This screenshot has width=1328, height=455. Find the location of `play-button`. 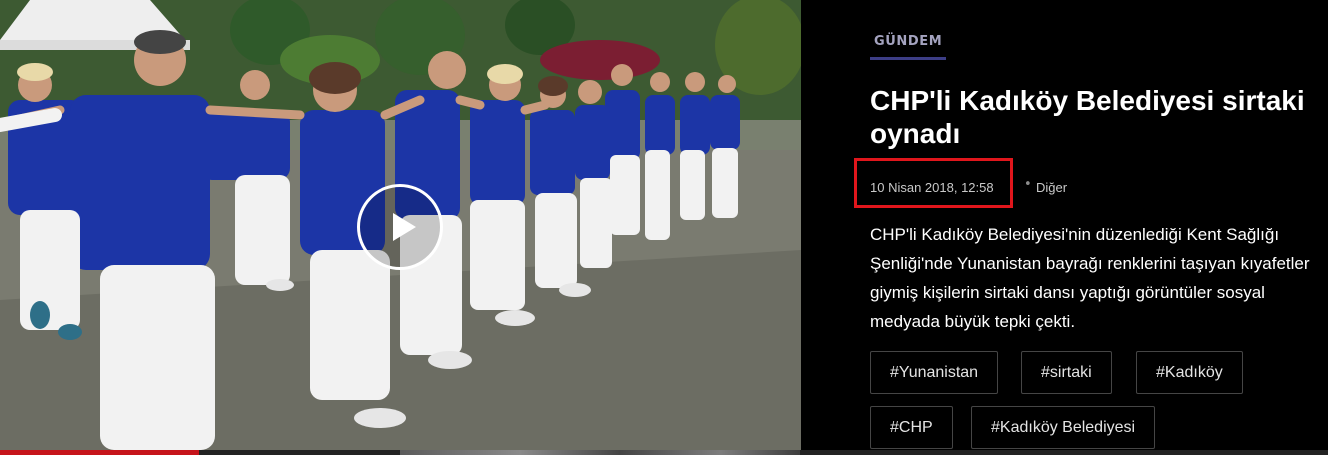

play-button is located at coordinates (400, 227).